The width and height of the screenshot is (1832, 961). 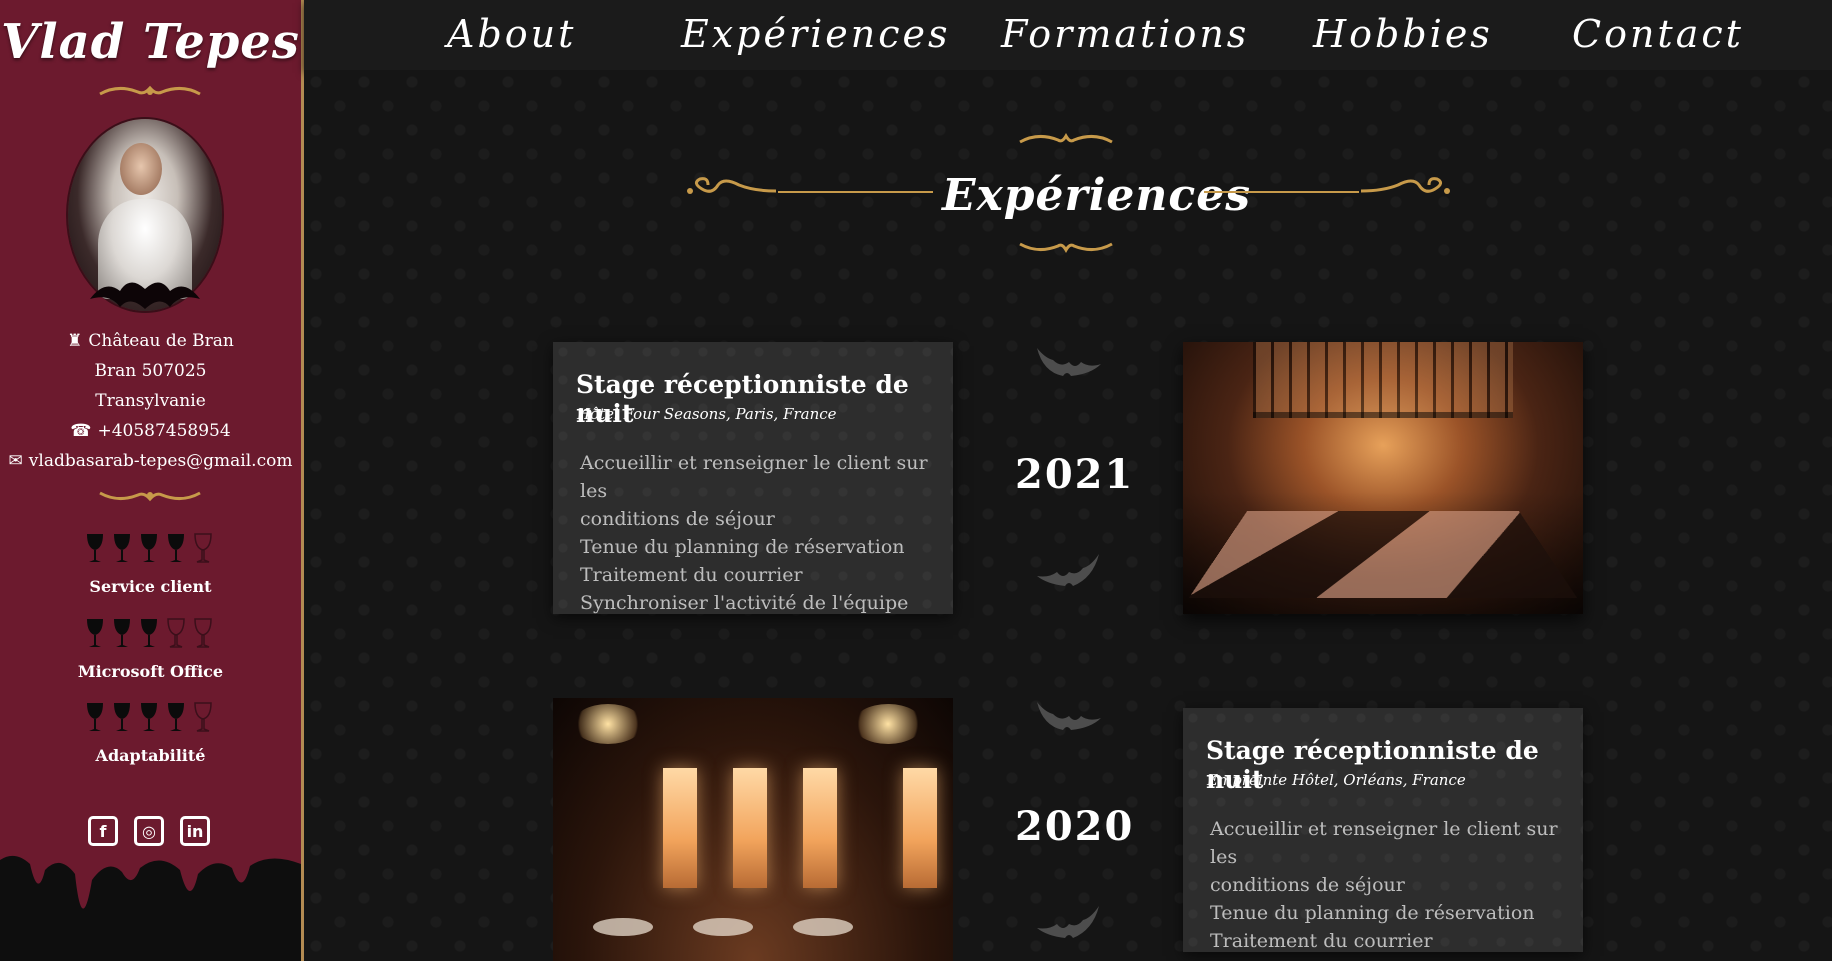 I want to click on gold-scroll-left-icon, so click(x=732, y=185).